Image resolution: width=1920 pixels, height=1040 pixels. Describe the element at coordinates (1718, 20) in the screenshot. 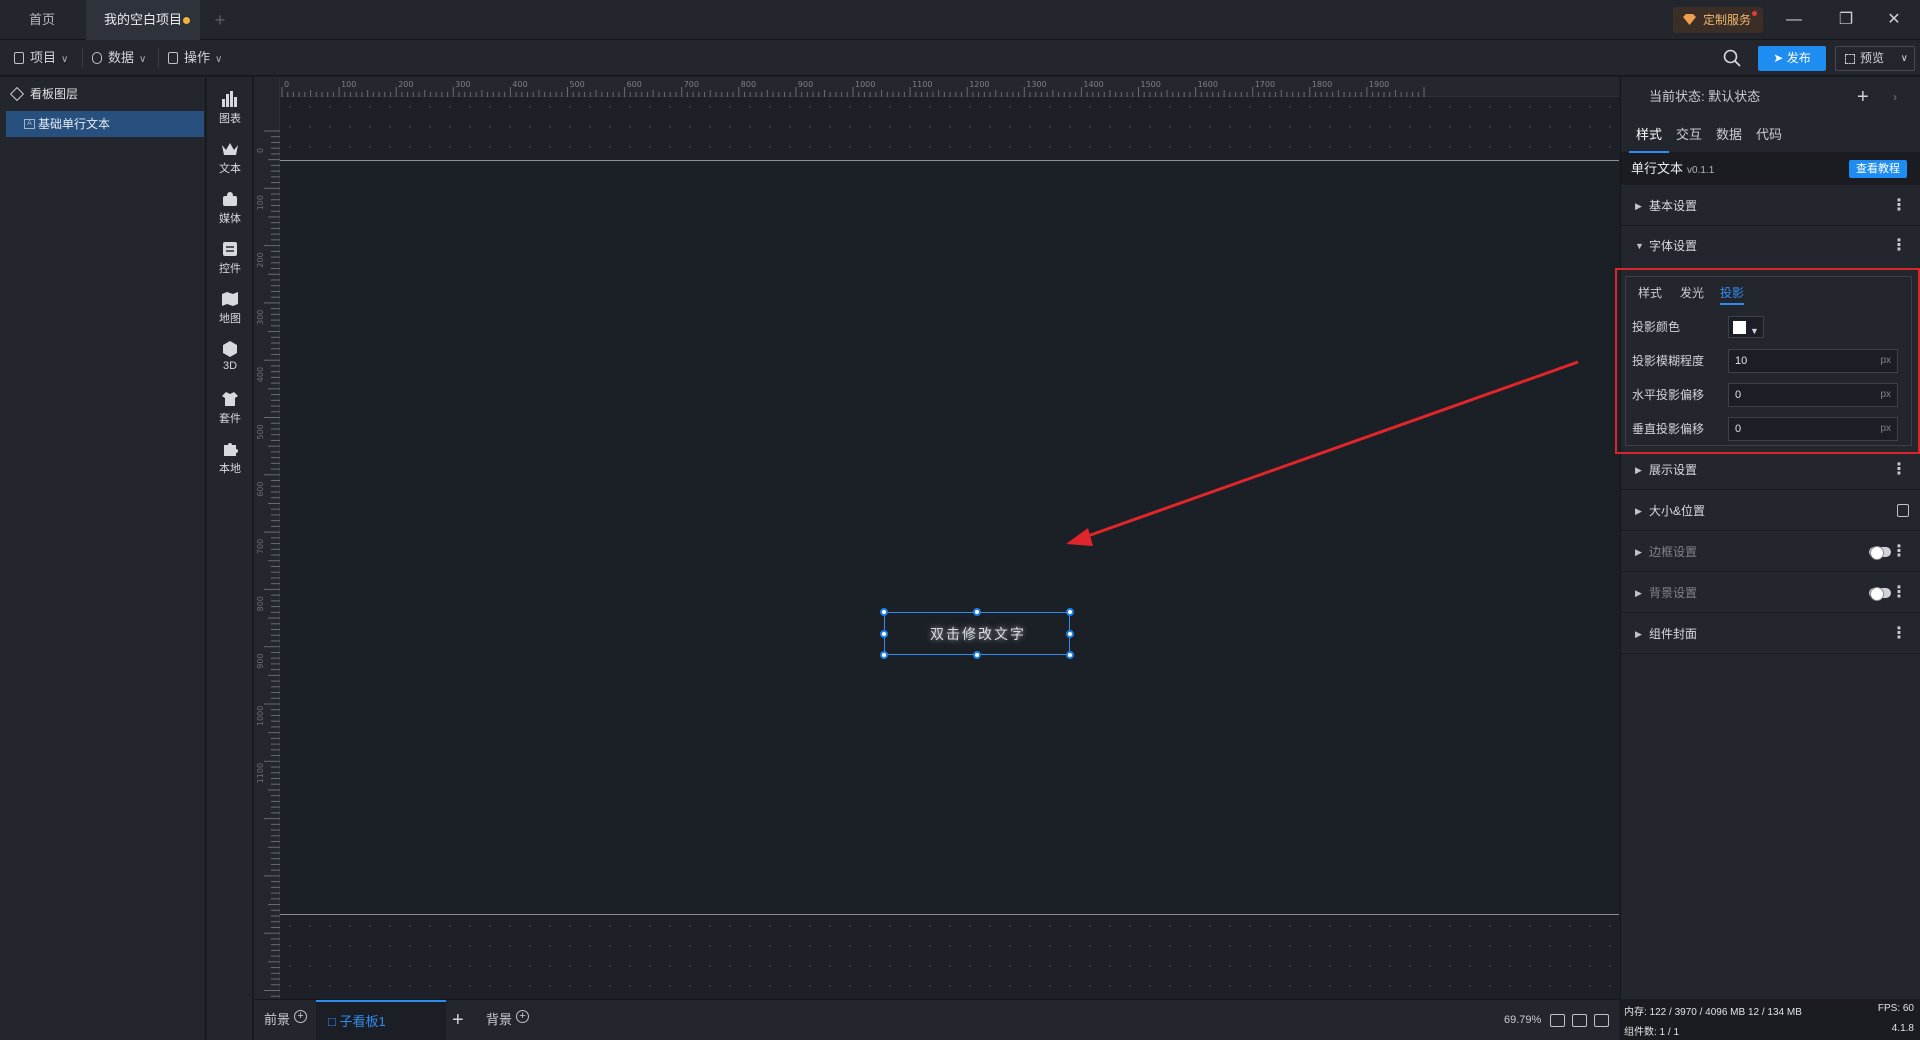

I see `custom-service-button: 定制服务` at that location.